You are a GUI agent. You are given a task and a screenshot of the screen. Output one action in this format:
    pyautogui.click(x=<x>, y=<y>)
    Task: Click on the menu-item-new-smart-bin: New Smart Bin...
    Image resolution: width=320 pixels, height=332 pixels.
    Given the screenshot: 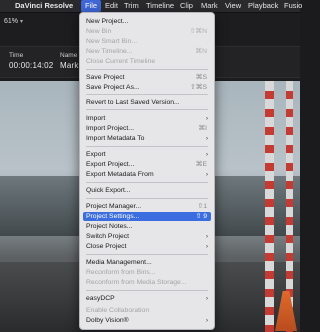 What is the action you would take?
    pyautogui.click(x=111, y=41)
    